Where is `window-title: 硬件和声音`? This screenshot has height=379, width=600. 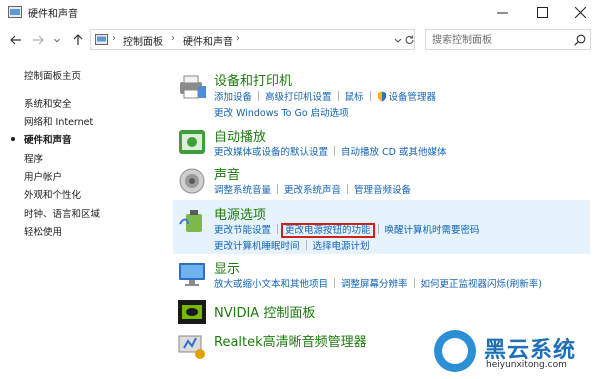 window-title: 硬件和声音 is located at coordinates (53, 14).